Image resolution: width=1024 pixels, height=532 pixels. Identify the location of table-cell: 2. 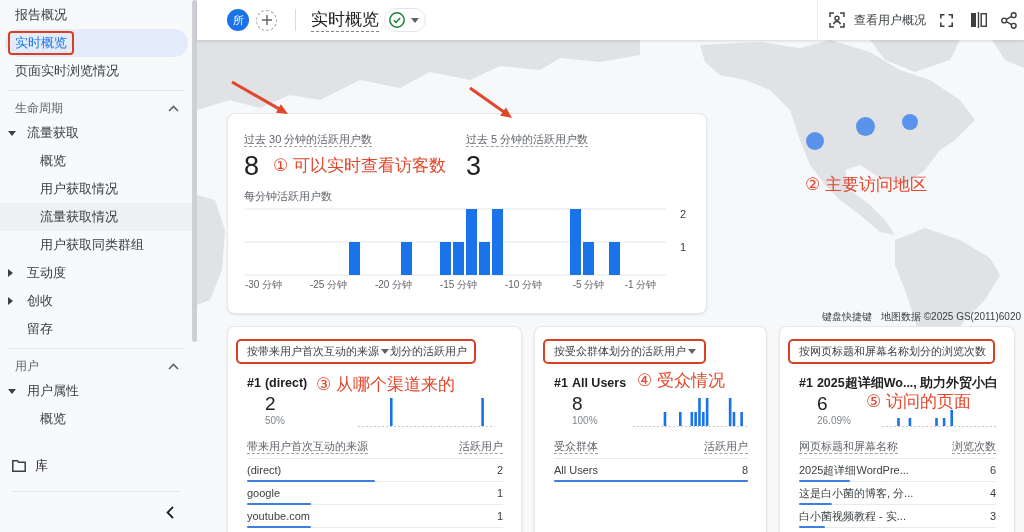
(499, 470).